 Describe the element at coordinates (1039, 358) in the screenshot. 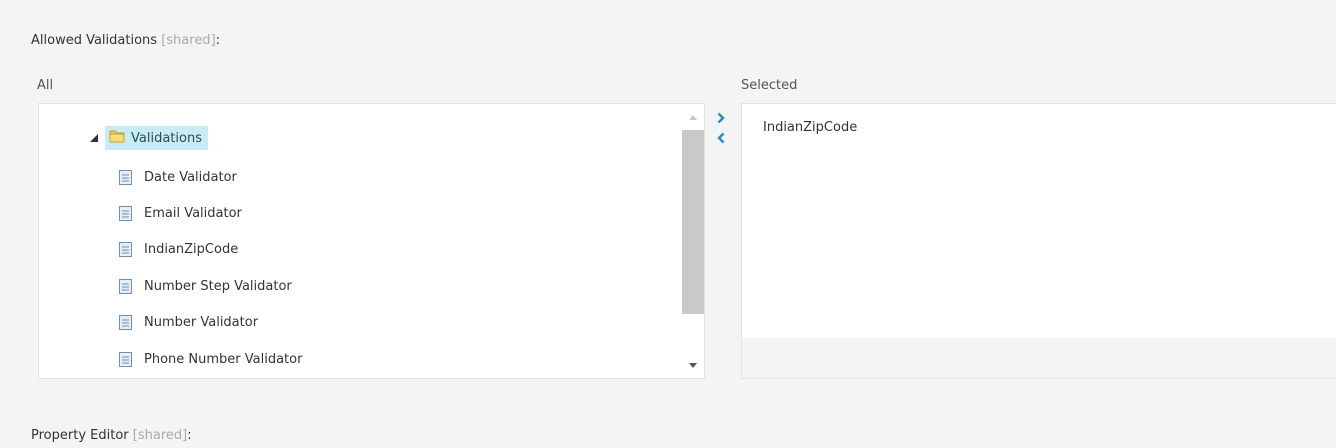

I see `selected-panel-footer` at that location.